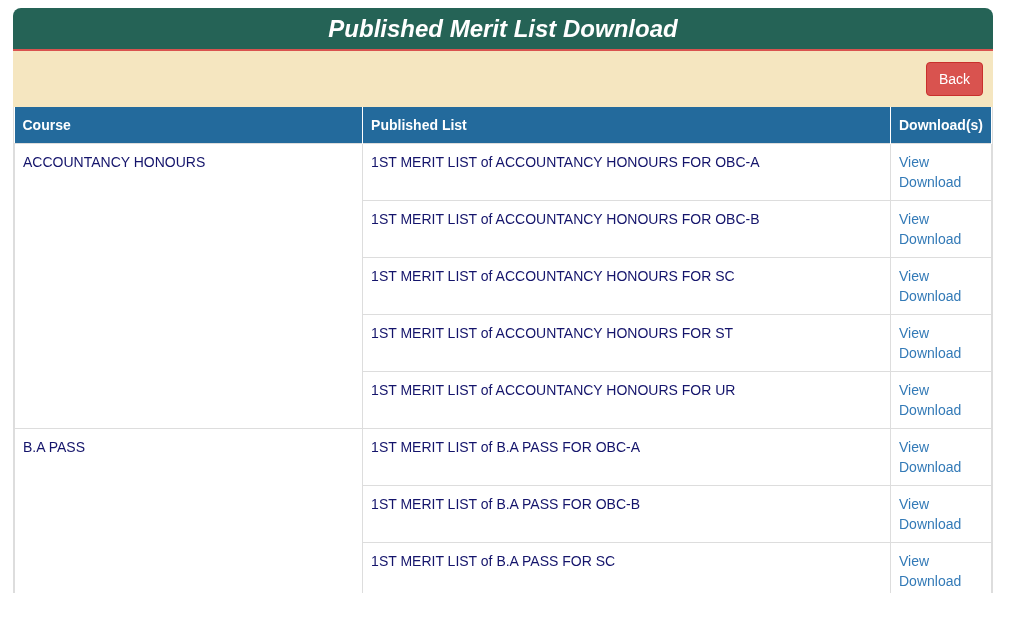 The width and height of the screenshot is (1024, 638). What do you see at coordinates (954, 79) in the screenshot?
I see `back-button: Back` at bounding box center [954, 79].